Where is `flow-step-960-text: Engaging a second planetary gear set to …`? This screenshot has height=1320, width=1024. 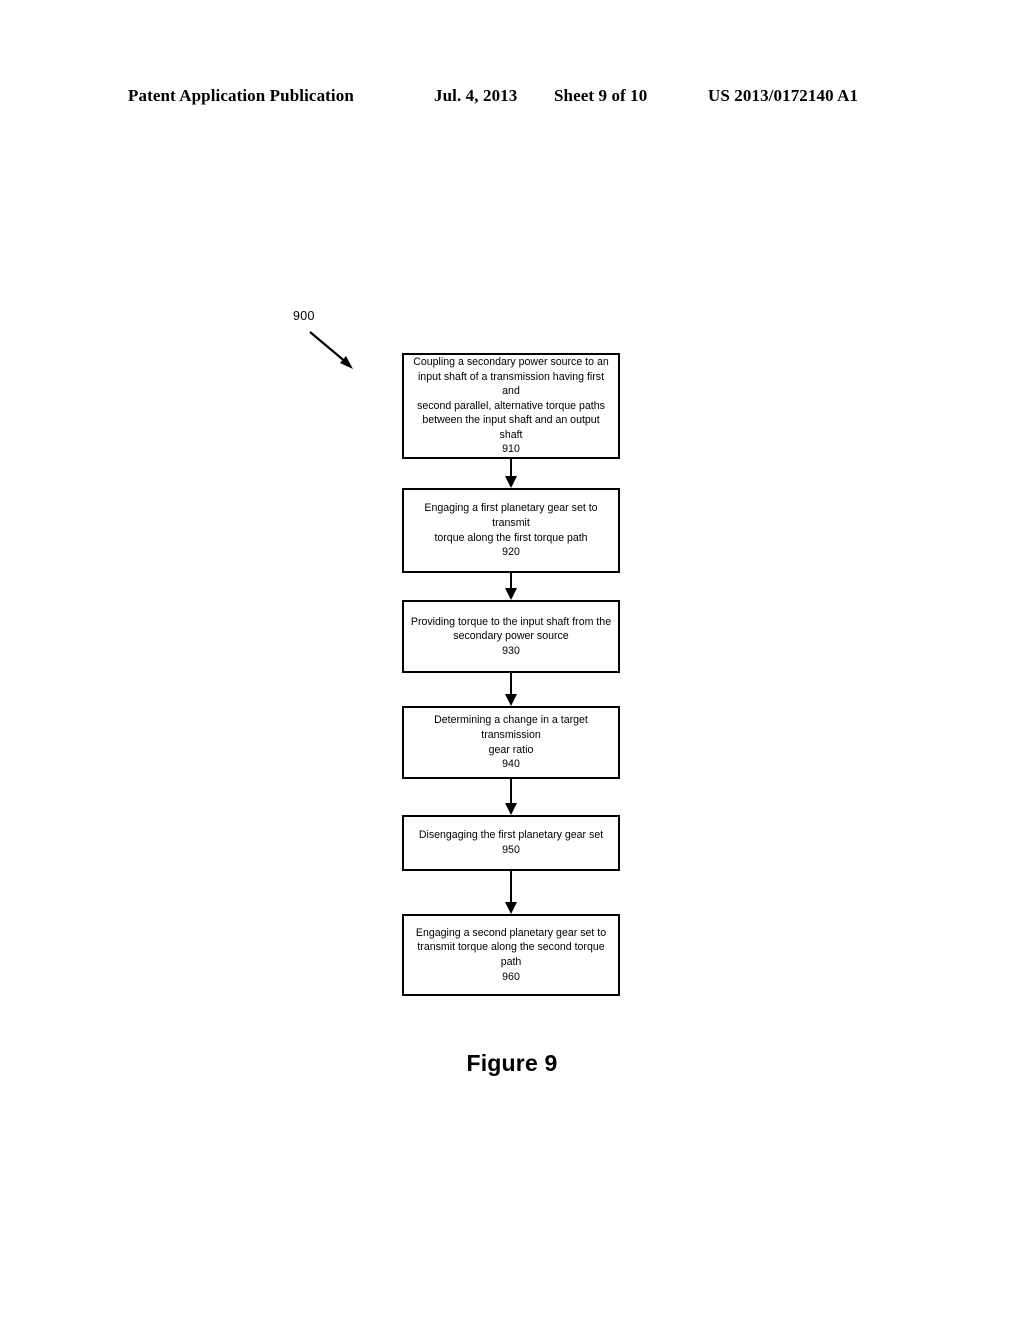 flow-step-960-text: Engaging a second planetary gear set to … is located at coordinates (511, 954).